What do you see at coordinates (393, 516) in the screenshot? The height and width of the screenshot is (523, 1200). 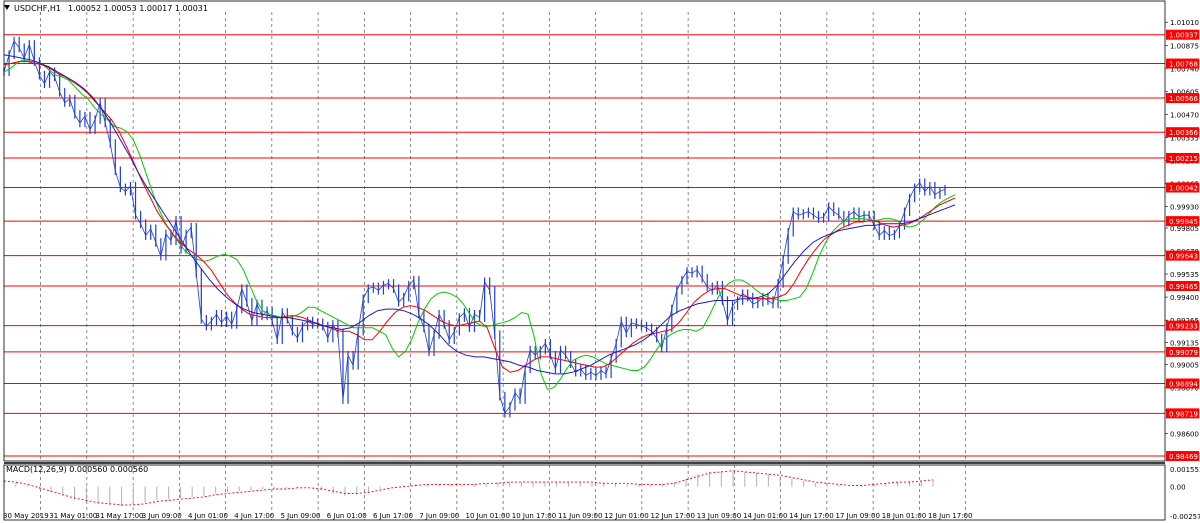 I see `time-tick-label: 6 Jun 17:00` at bounding box center [393, 516].